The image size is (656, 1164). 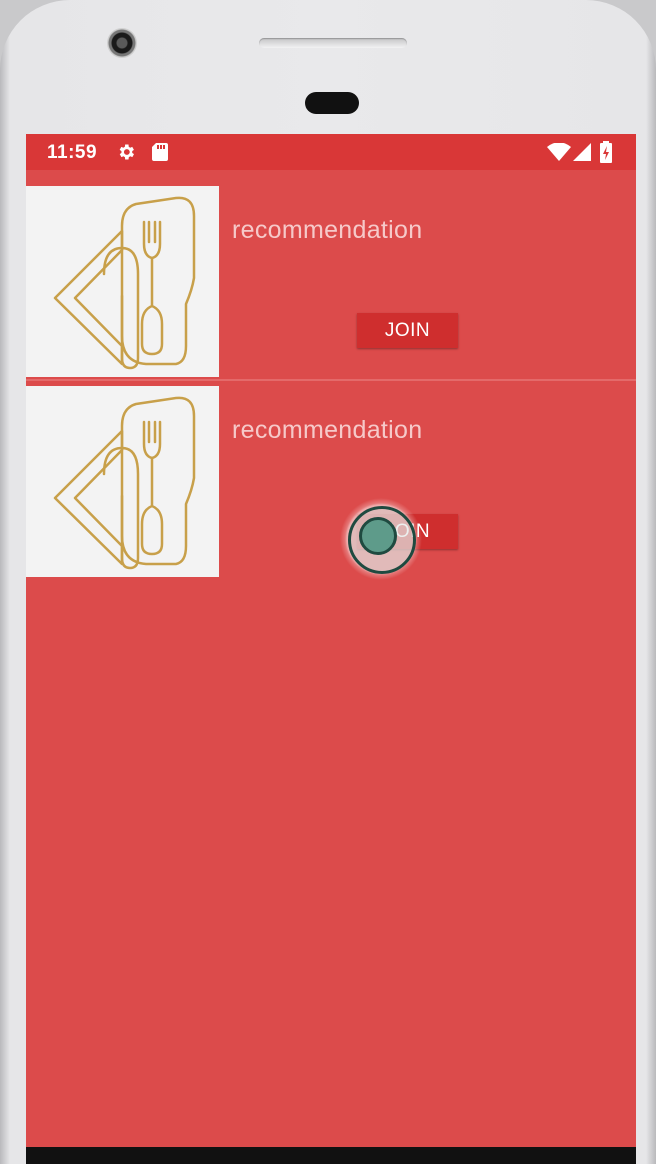 What do you see at coordinates (331, 1155) in the screenshot?
I see `navigation-bar` at bounding box center [331, 1155].